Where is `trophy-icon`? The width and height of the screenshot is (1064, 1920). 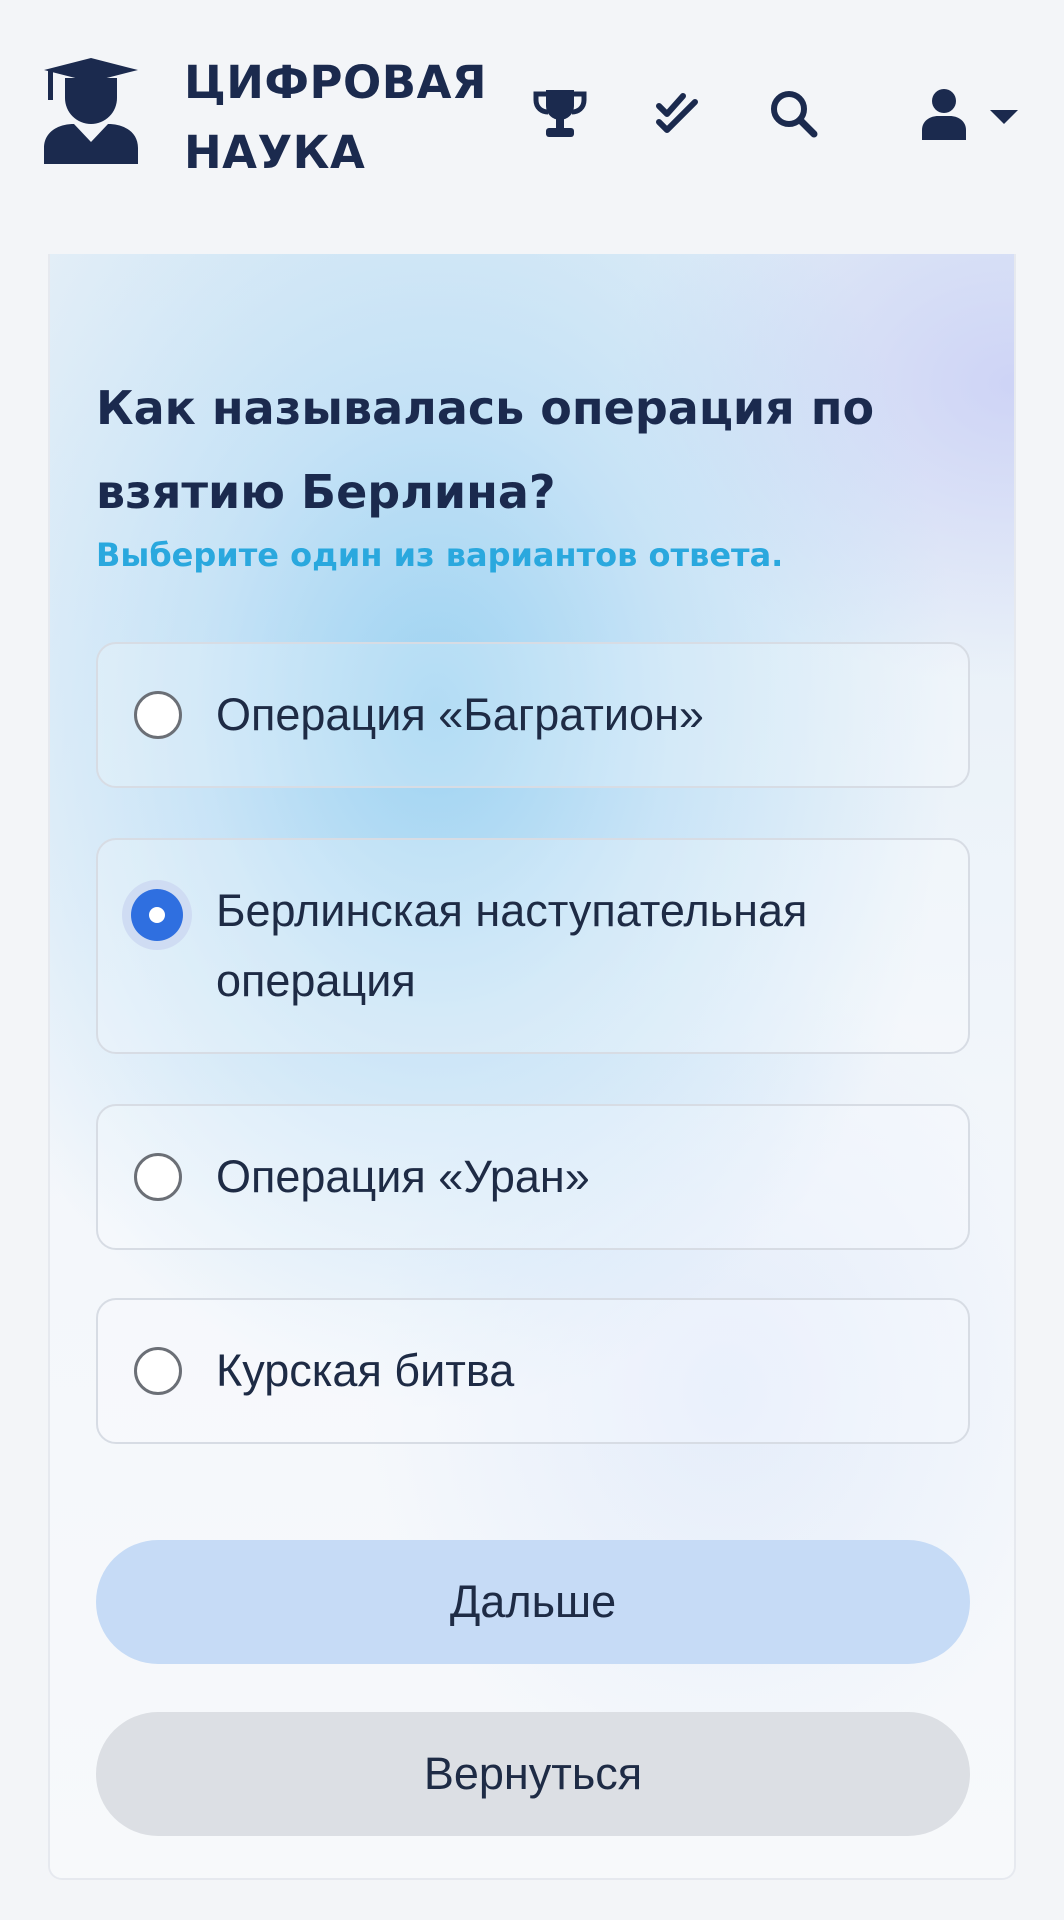
trophy-icon is located at coordinates (560, 114).